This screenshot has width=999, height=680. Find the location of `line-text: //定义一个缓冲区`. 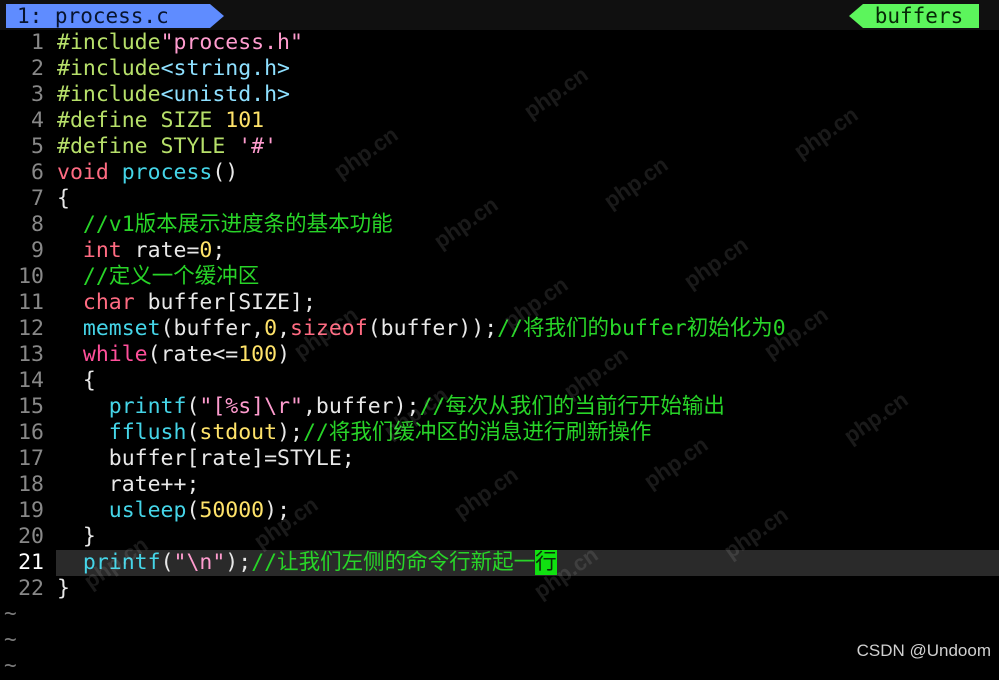

line-text: //定义一个缓冲区 is located at coordinates (158, 277).